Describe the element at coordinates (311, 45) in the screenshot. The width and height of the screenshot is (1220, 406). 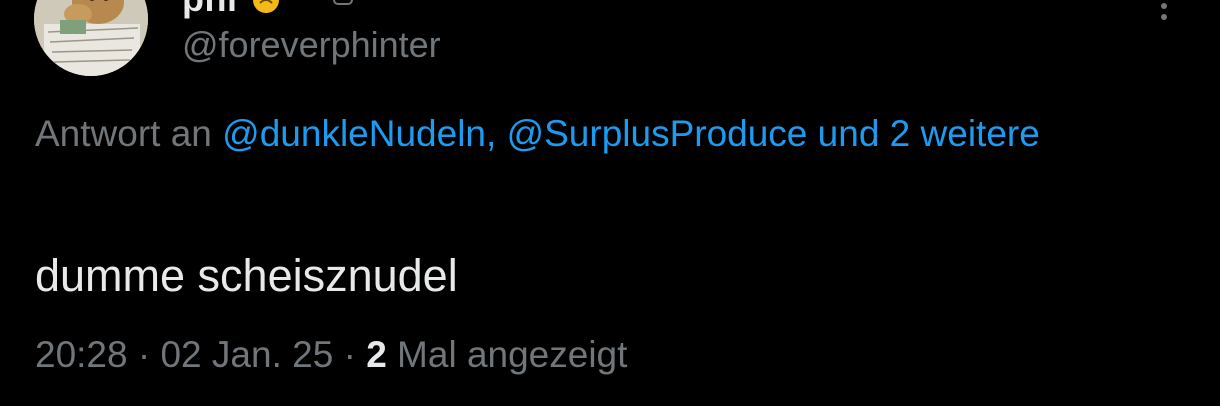
I see `user-handle: @foreverphinter` at that location.